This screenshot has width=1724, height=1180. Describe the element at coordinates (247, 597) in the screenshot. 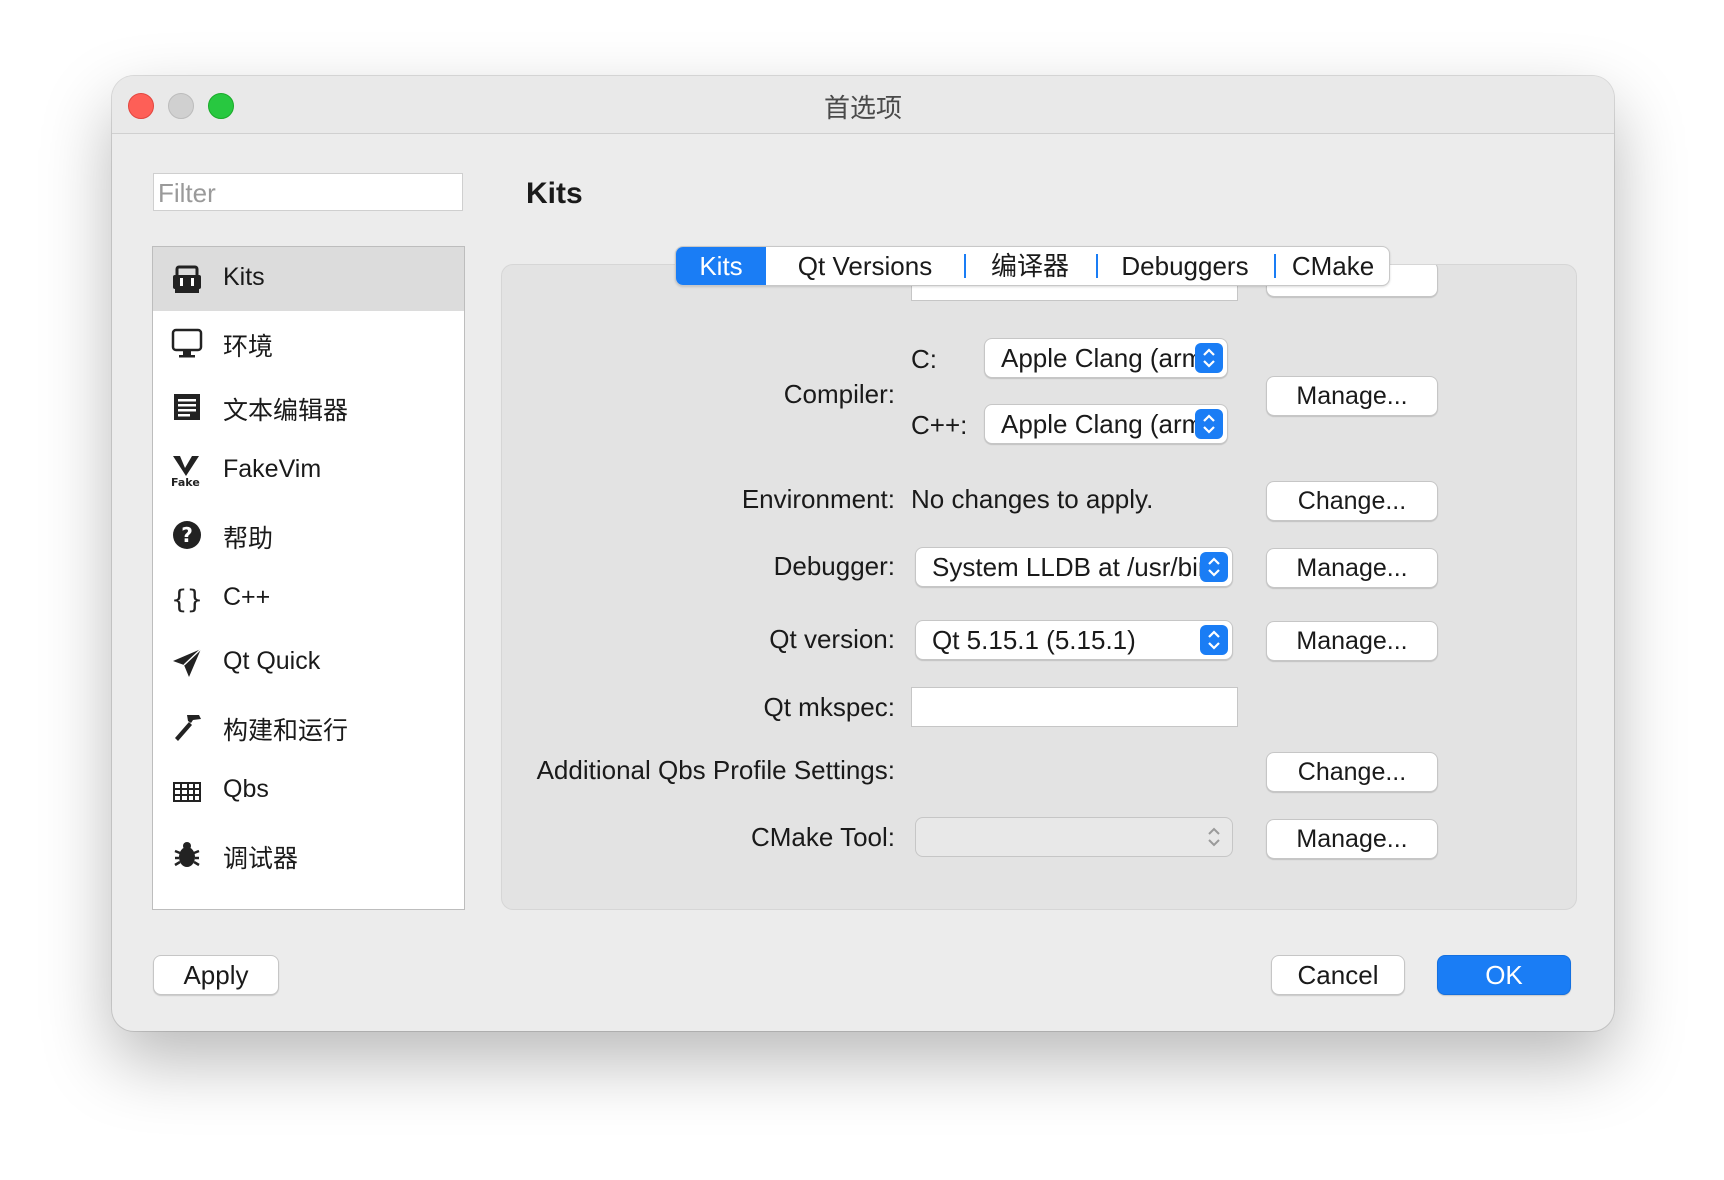

I see `sidebar-item-label: C++` at that location.